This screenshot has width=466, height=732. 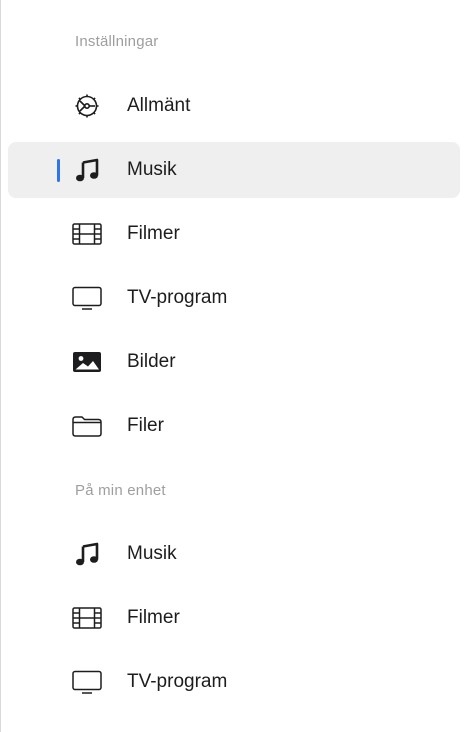 What do you see at coordinates (234, 170) in the screenshot?
I see `sidebar-item-musik: Musik` at bounding box center [234, 170].